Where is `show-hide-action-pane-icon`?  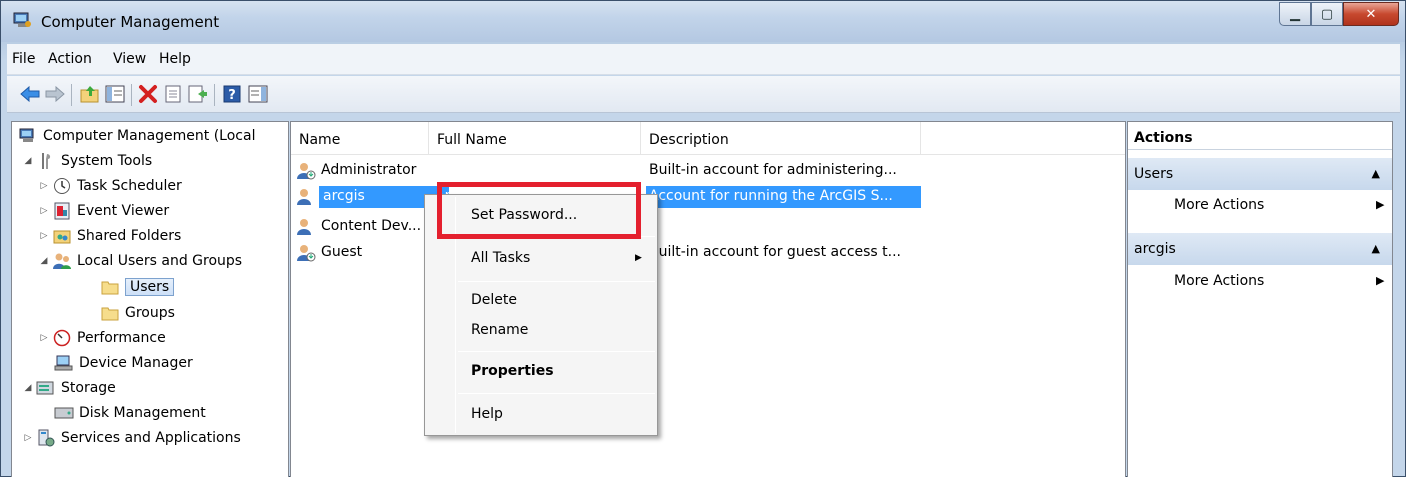 show-hide-action-pane-icon is located at coordinates (258, 94).